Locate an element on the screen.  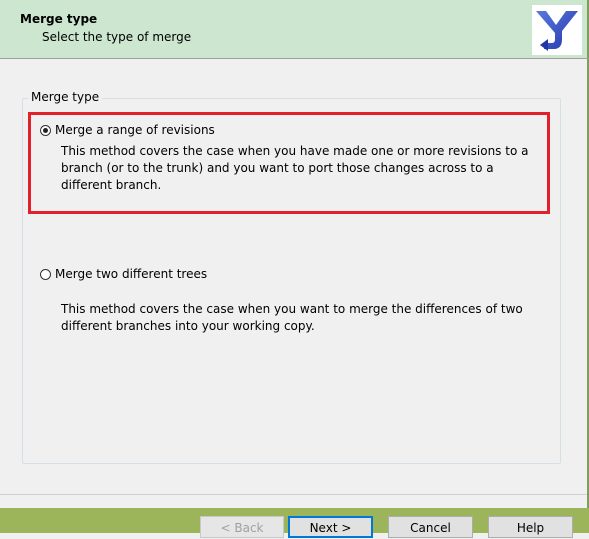
back-button: < Back is located at coordinates (242, 527).